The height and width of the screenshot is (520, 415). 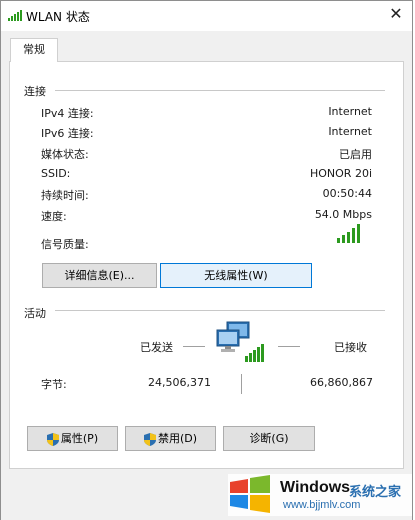 What do you see at coordinates (340, 173) in the screenshot?
I see `ssid-value: HONOR 20i` at bounding box center [340, 173].